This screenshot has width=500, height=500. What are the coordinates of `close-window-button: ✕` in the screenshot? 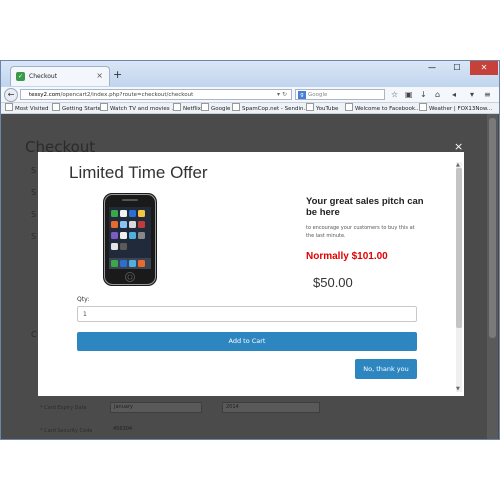 It's located at (484, 68).